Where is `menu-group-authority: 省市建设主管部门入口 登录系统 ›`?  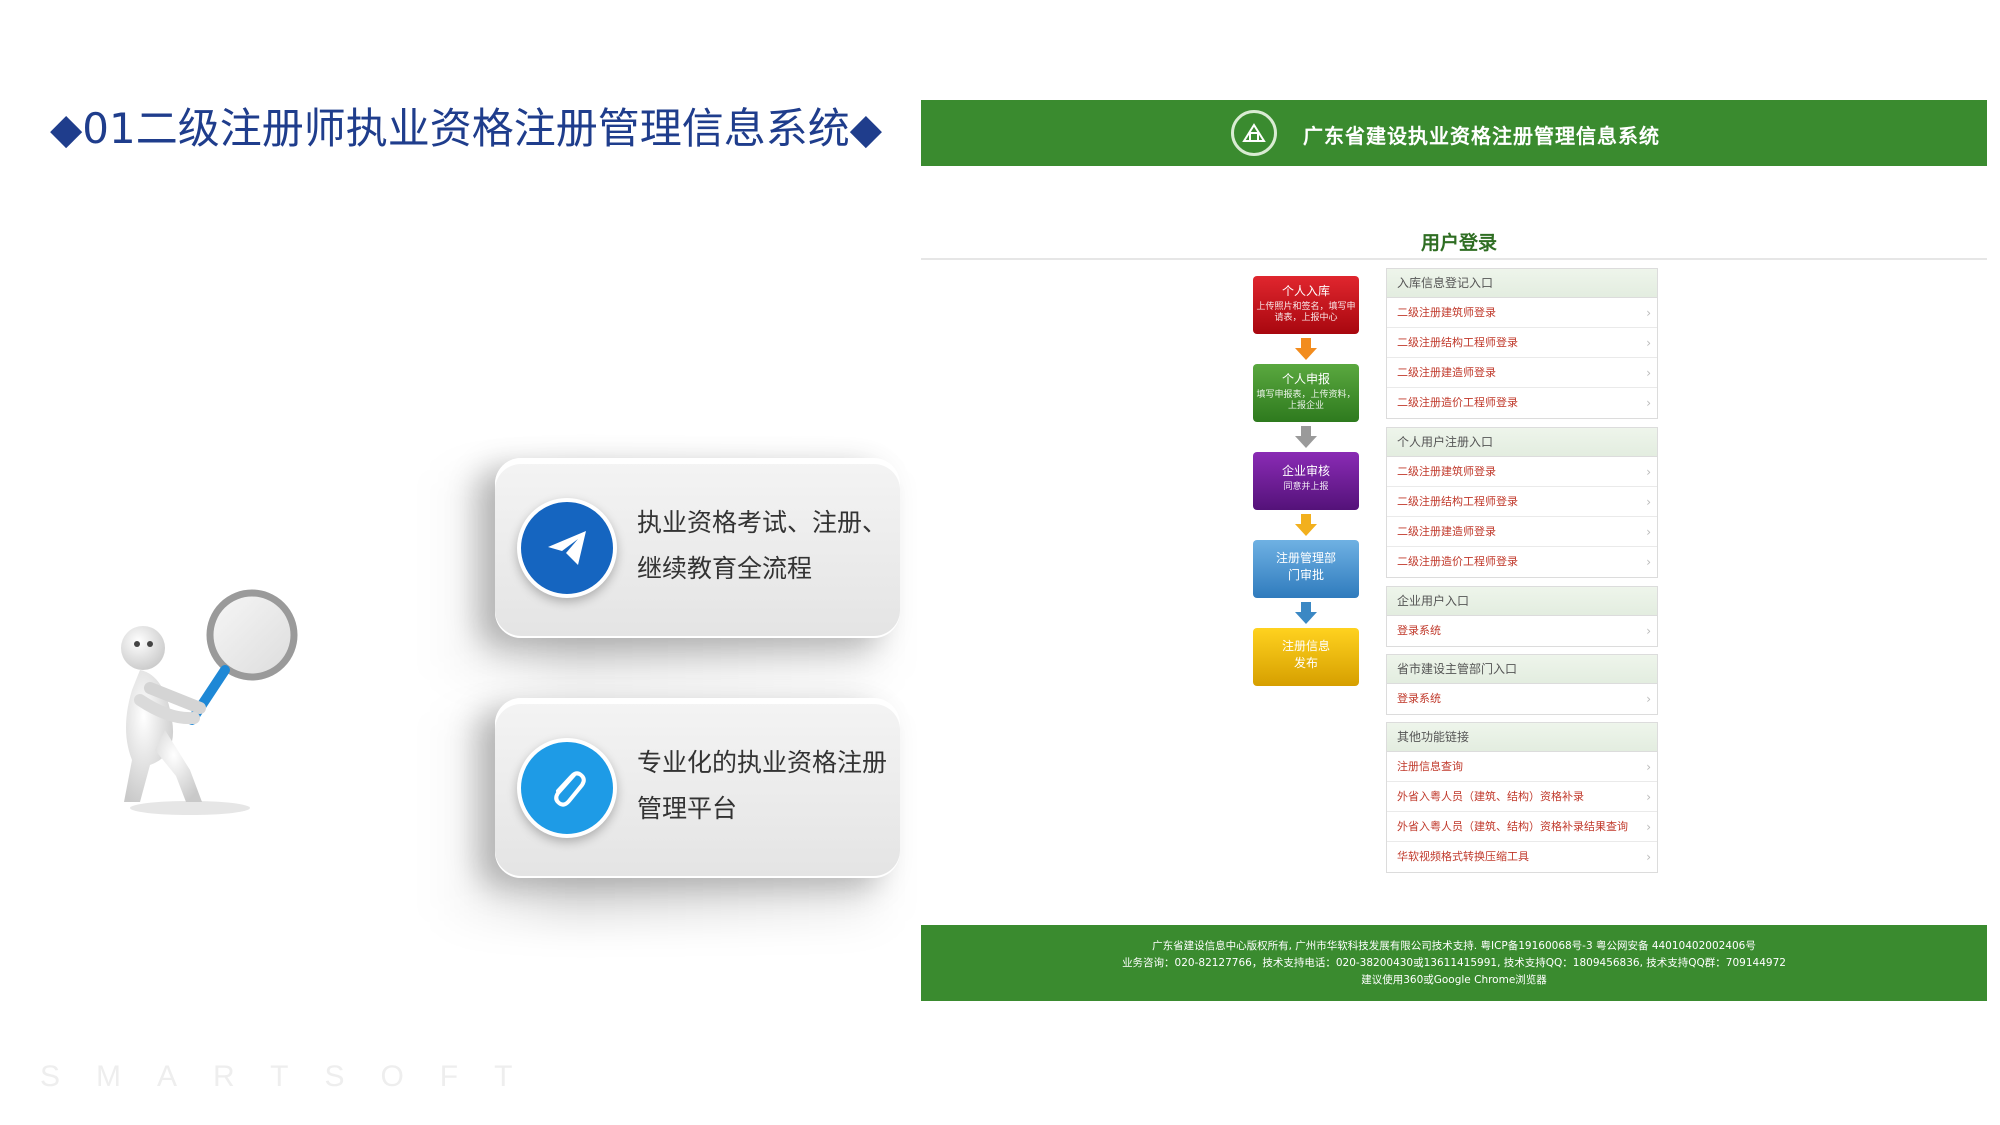 menu-group-authority: 省市建设主管部门入口 登录系统 › is located at coordinates (1522, 684).